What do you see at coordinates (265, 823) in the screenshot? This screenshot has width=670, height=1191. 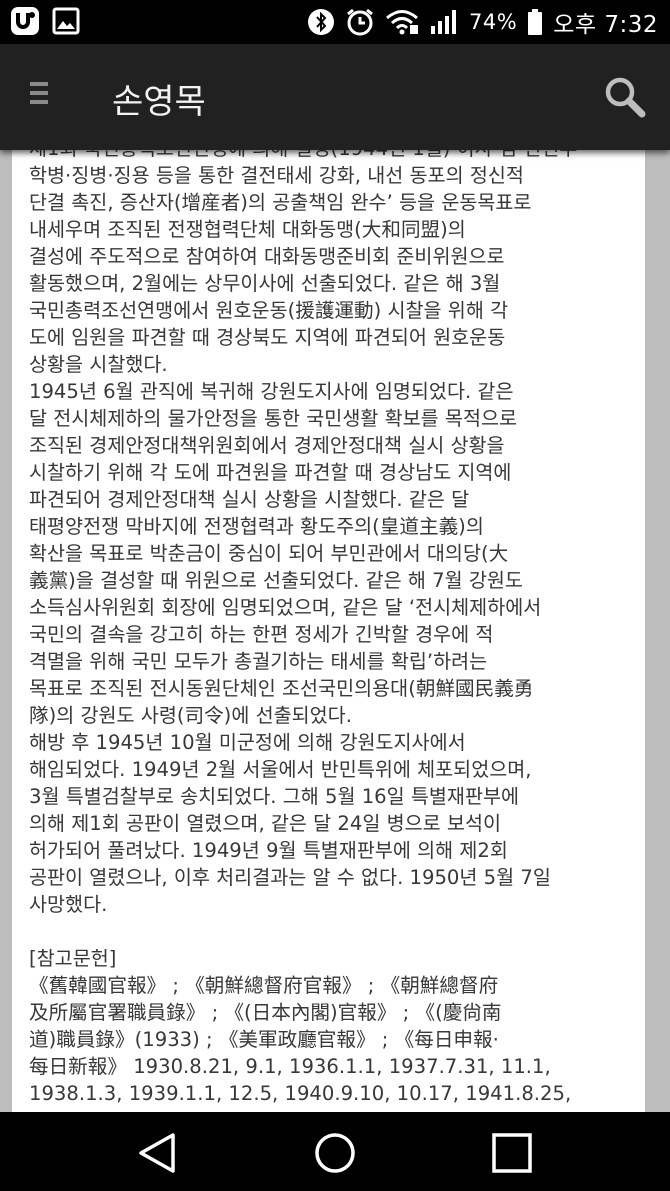 I see `article-line: 의해 제1회 공판이 열렸으며, 같은 달 24일 병으로 보석이` at bounding box center [265, 823].